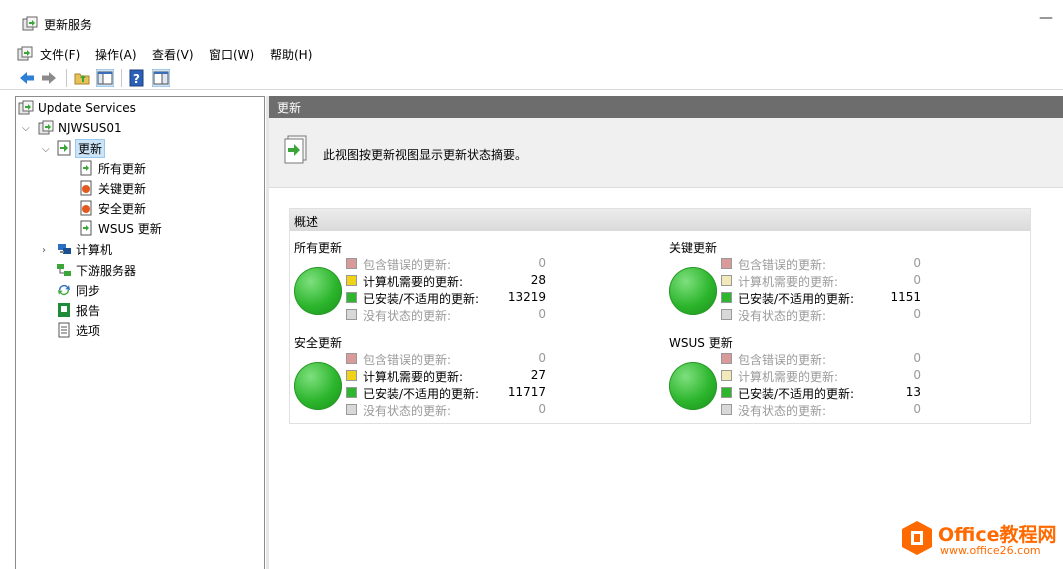 The width and height of the screenshot is (1063, 569). I want to click on tree-item-server: NJWSUS01, so click(80, 128).